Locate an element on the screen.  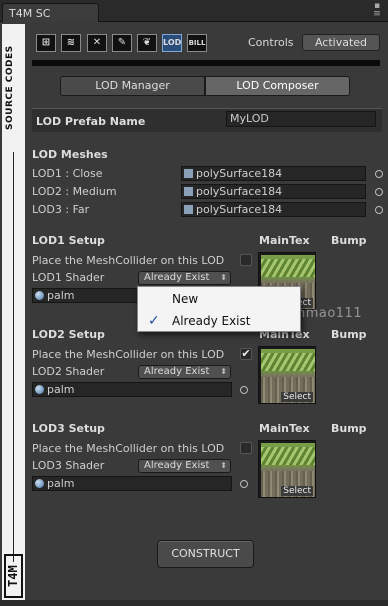
lod3-collider-checkbox is located at coordinates (246, 448).